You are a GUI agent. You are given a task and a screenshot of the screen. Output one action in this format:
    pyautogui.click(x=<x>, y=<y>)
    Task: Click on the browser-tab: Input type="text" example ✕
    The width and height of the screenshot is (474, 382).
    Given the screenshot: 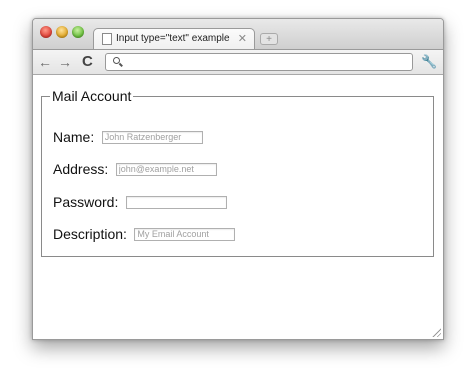 What is the action you would take?
    pyautogui.click(x=174, y=38)
    